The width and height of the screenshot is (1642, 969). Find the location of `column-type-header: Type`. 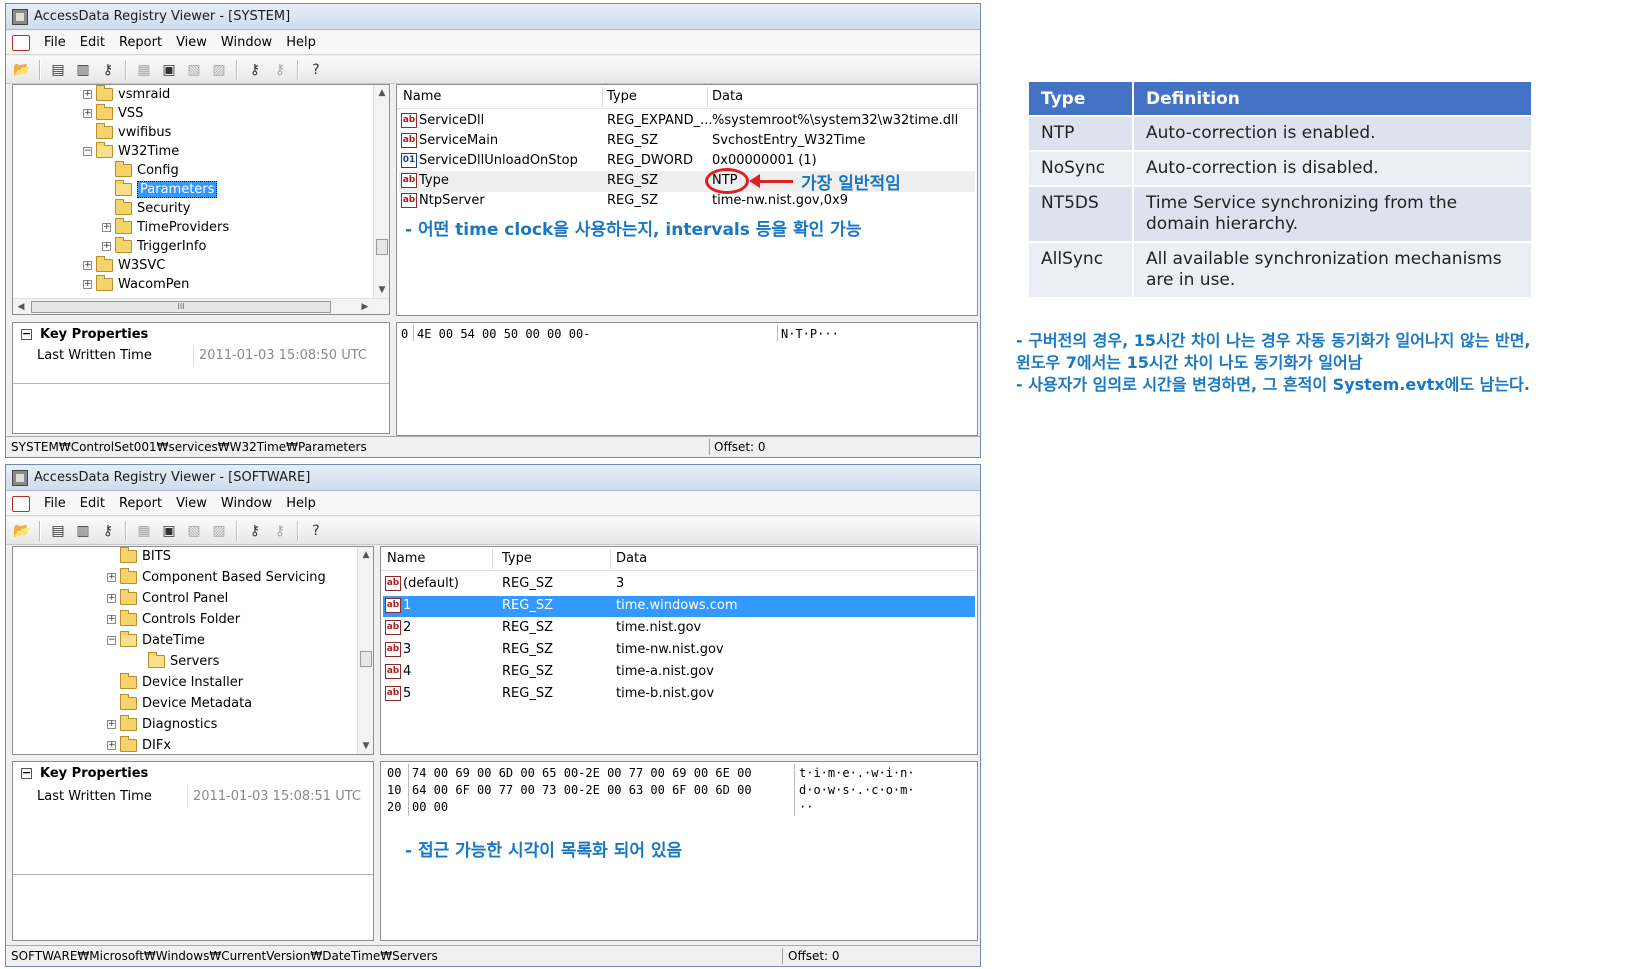

column-type-header: Type is located at coordinates (517, 558).